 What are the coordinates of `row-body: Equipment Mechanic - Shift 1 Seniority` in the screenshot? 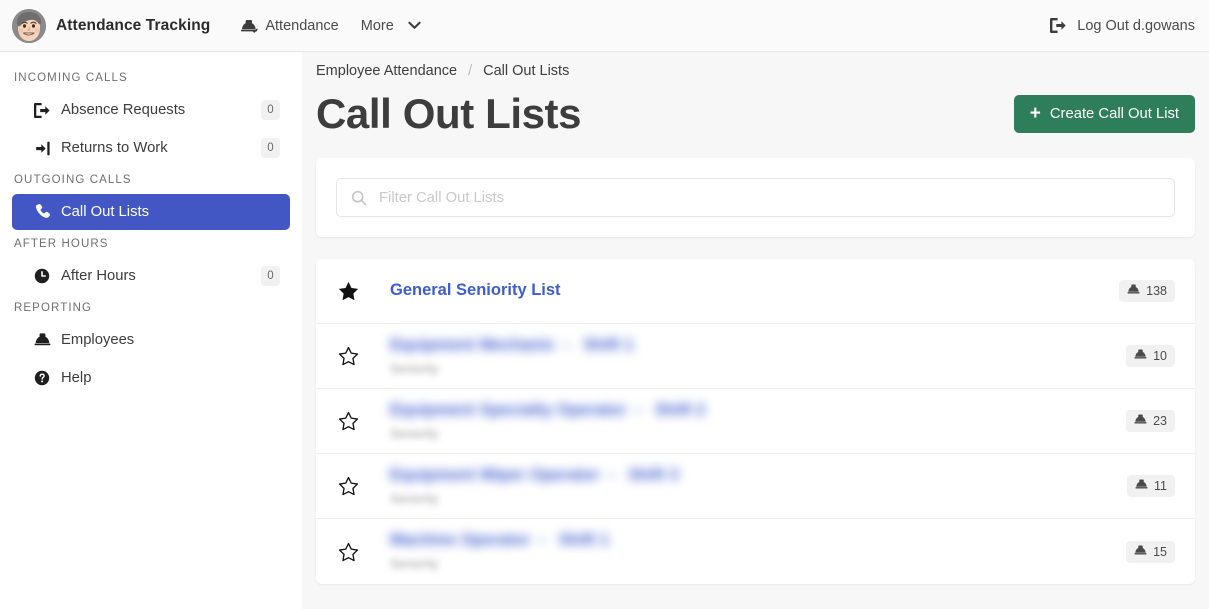 It's located at (751, 356).